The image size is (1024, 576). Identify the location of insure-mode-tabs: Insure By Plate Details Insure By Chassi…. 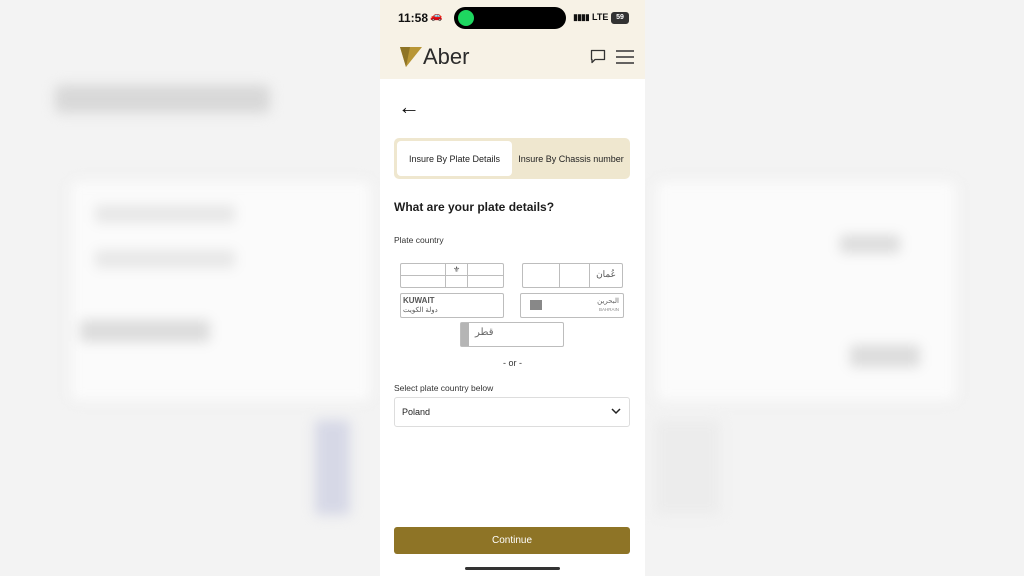
(512, 158).